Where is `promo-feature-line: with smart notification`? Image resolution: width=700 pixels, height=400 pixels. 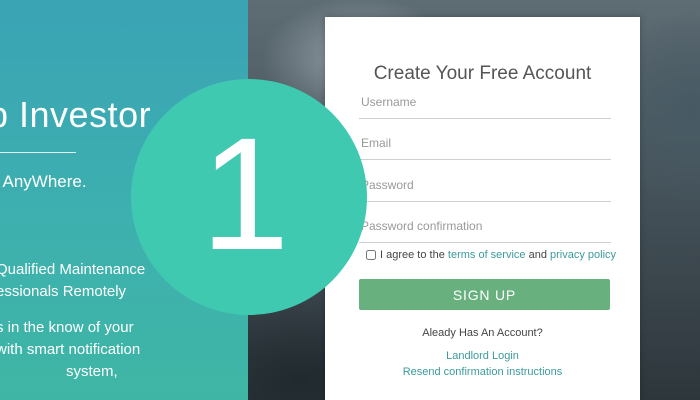
promo-feature-line: with smart notification is located at coordinates (70, 349).